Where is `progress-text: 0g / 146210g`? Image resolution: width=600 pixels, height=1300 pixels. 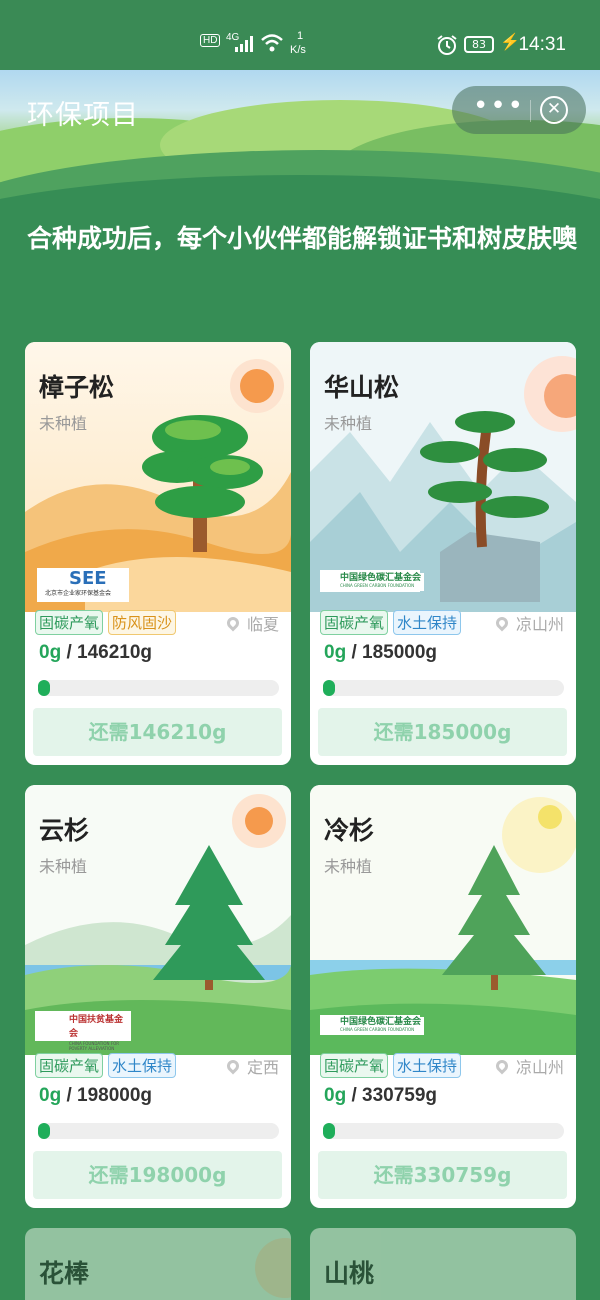 progress-text: 0g / 146210g is located at coordinates (96, 652).